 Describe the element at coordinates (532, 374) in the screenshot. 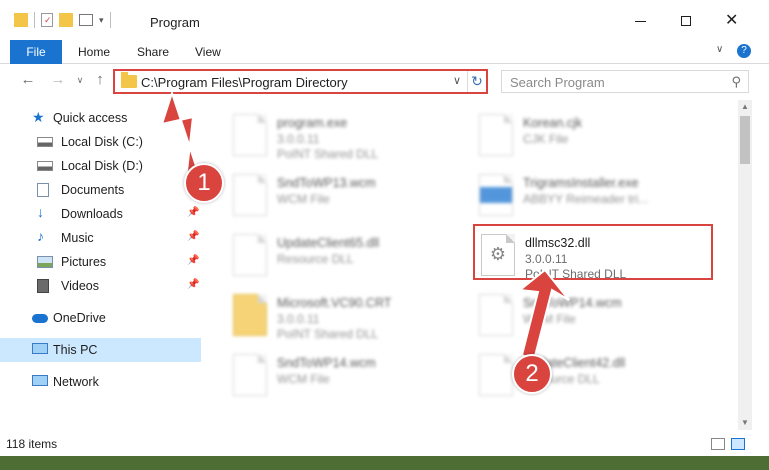

I see `callout-badge-2: 2` at that location.